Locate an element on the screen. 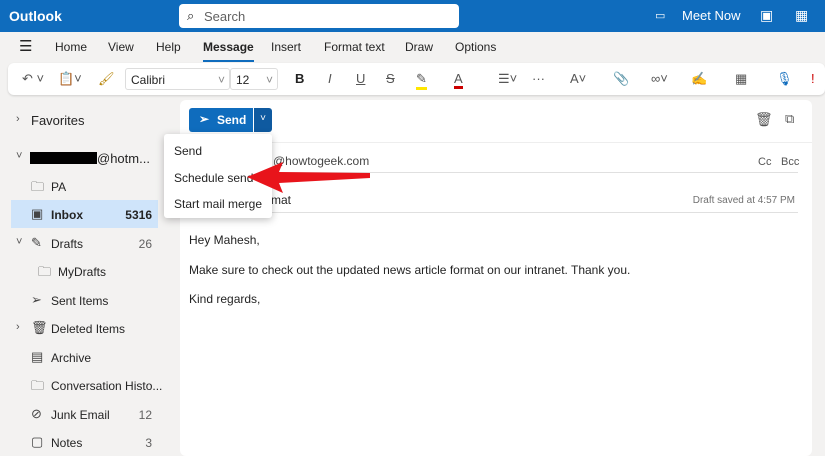 Image resolution: width=825 pixels, height=456 pixels. body-line: Hey Mahesh, is located at coordinates (224, 240).